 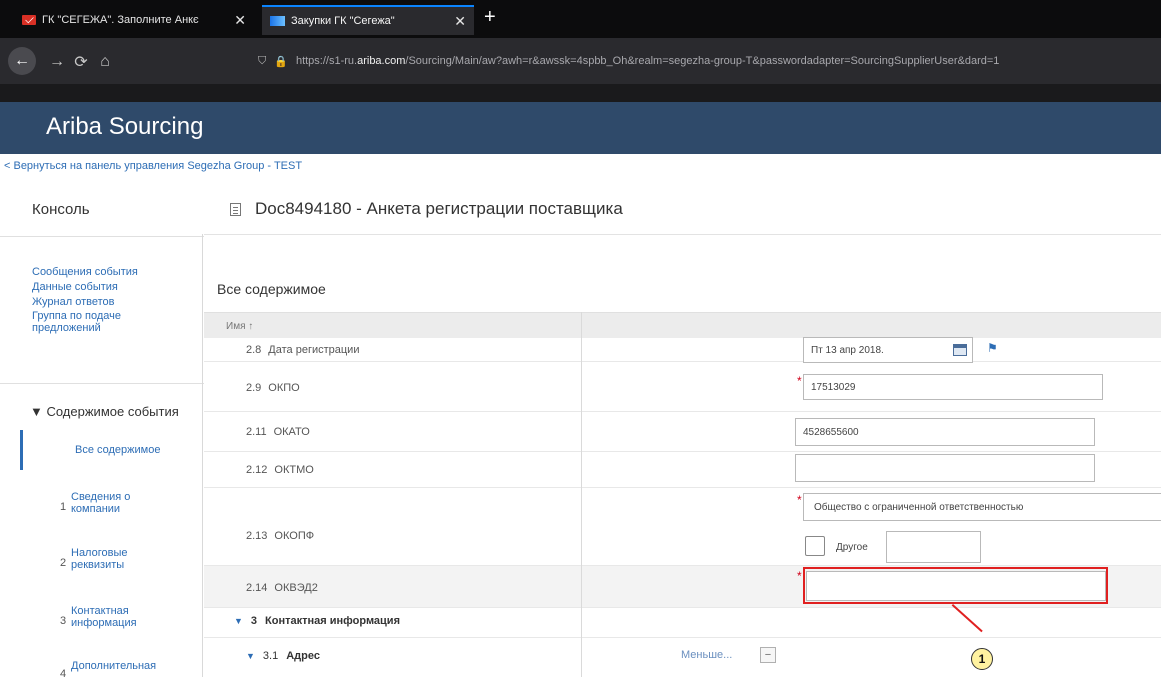 I want to click on other-input, so click(x=933, y=547).